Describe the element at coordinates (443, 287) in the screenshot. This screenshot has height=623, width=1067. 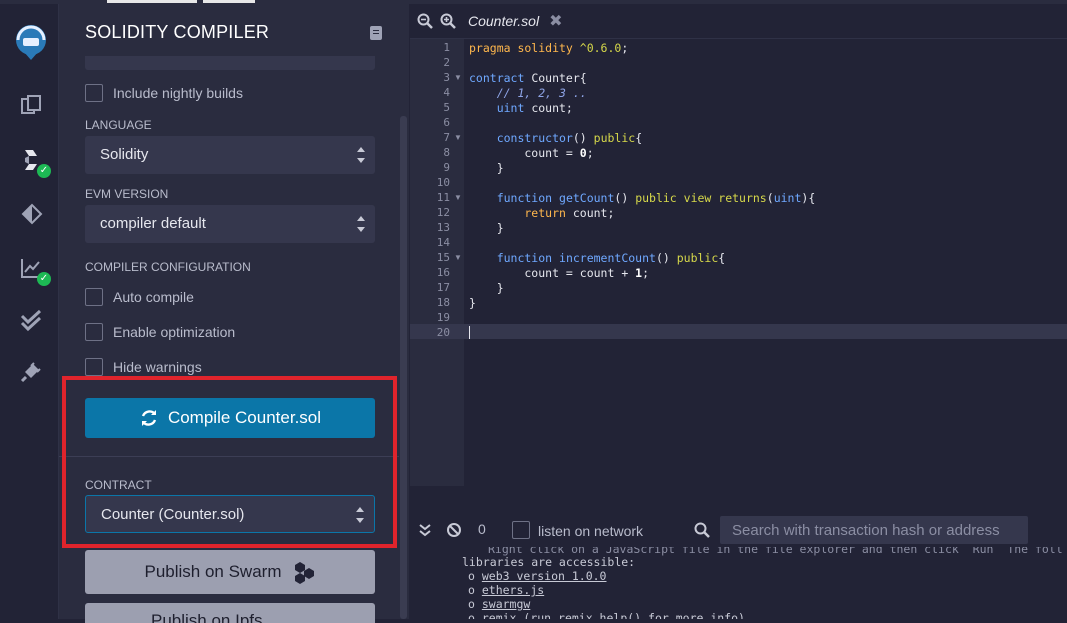
I see `line-number: 17` at that location.